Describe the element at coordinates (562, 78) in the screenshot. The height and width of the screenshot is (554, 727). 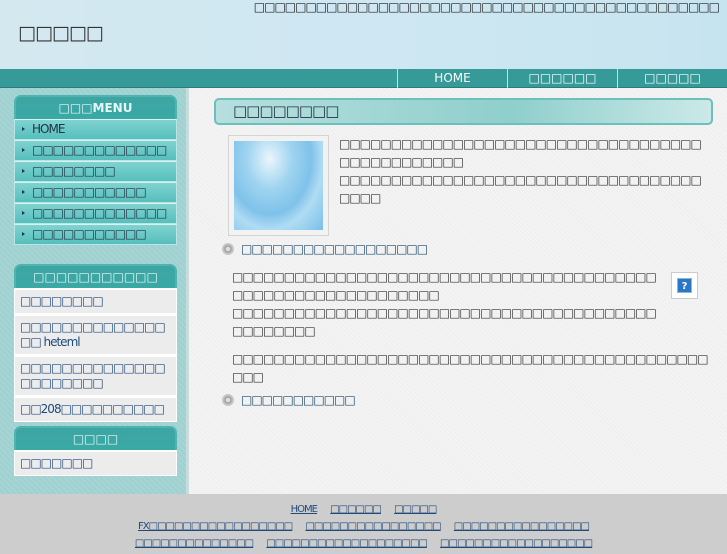
I see `nav-item-2: □□□□□□` at that location.